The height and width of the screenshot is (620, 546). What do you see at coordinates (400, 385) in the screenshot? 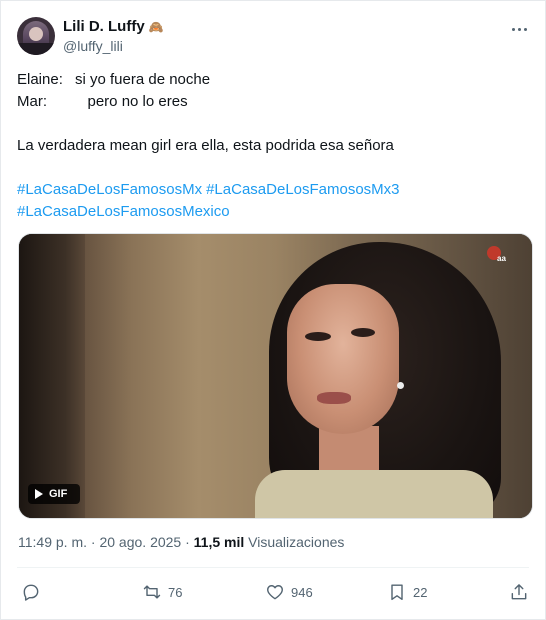
I see `scene-earring` at bounding box center [400, 385].